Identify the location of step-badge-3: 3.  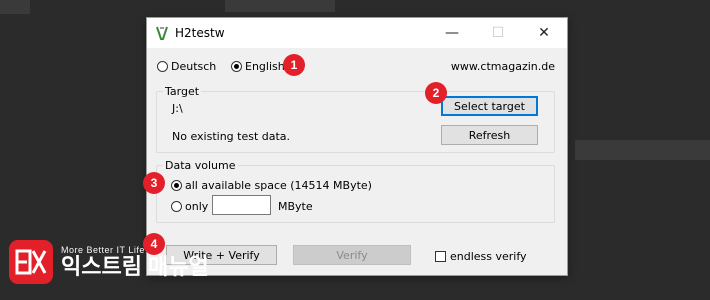
(154, 183).